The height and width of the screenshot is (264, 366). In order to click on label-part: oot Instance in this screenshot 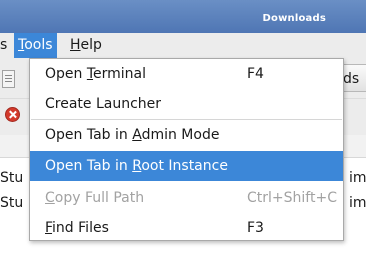, I will do `click(184, 166)`.